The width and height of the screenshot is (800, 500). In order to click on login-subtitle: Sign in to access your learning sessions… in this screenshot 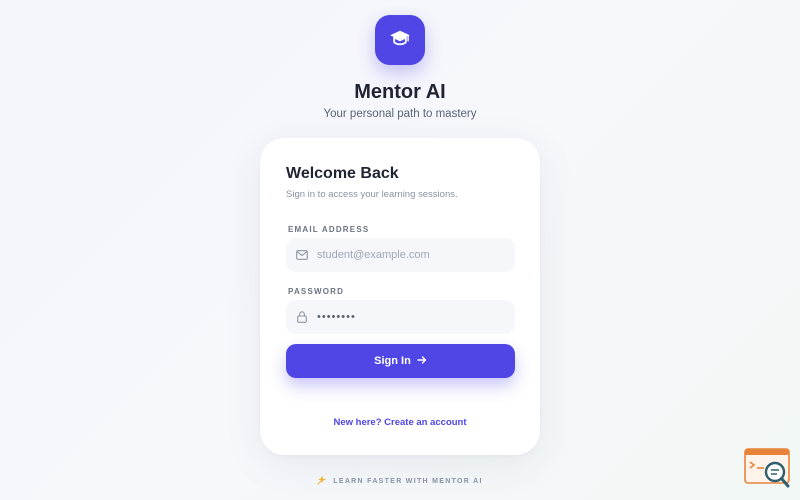, I will do `click(372, 194)`.